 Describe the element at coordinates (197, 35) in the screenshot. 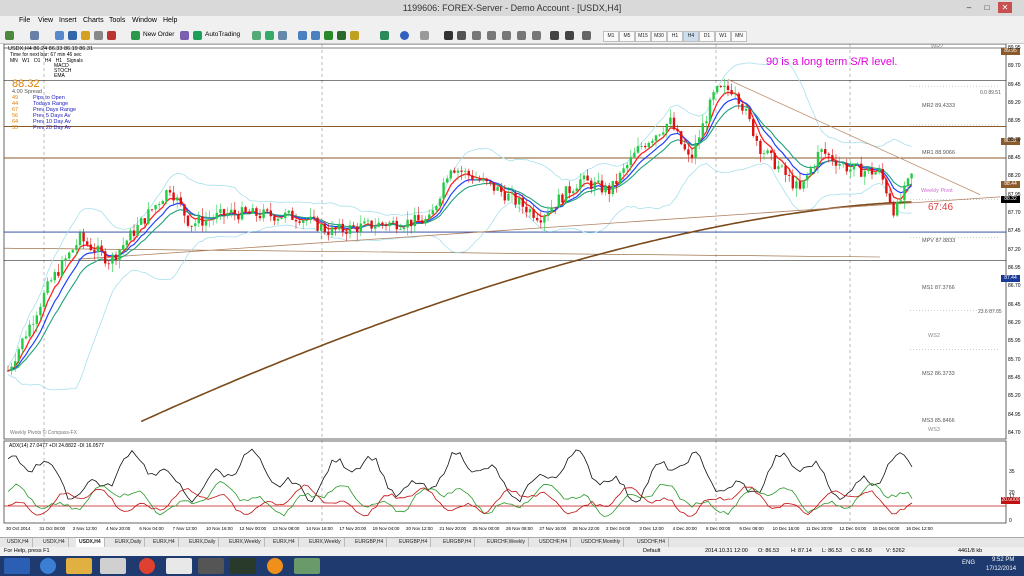

I see `autotrading-icon` at that location.